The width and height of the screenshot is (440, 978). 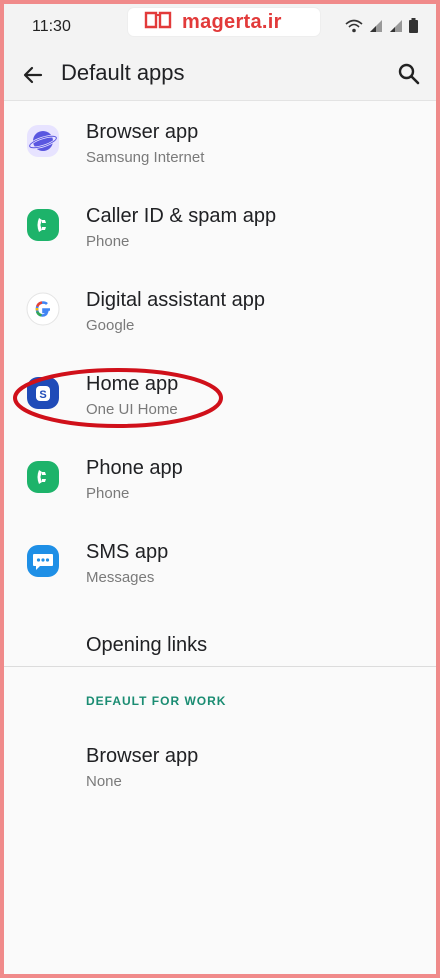 I want to click on item-label: Caller ID & spam app, so click(x=181, y=216).